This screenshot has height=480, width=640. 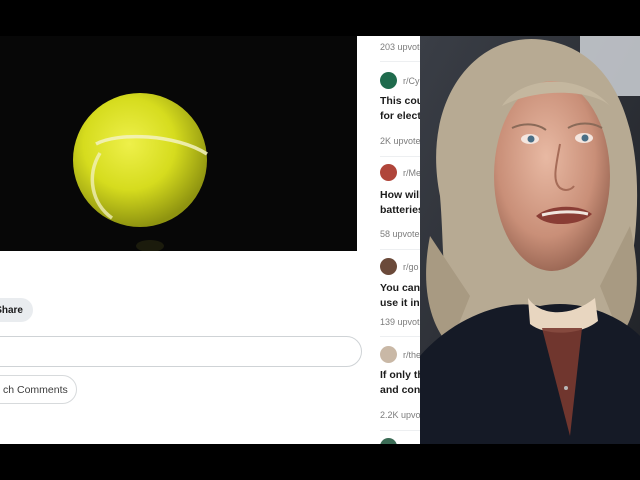 I want to click on sidebar-post-title: You can use it in, so click(x=400, y=296).